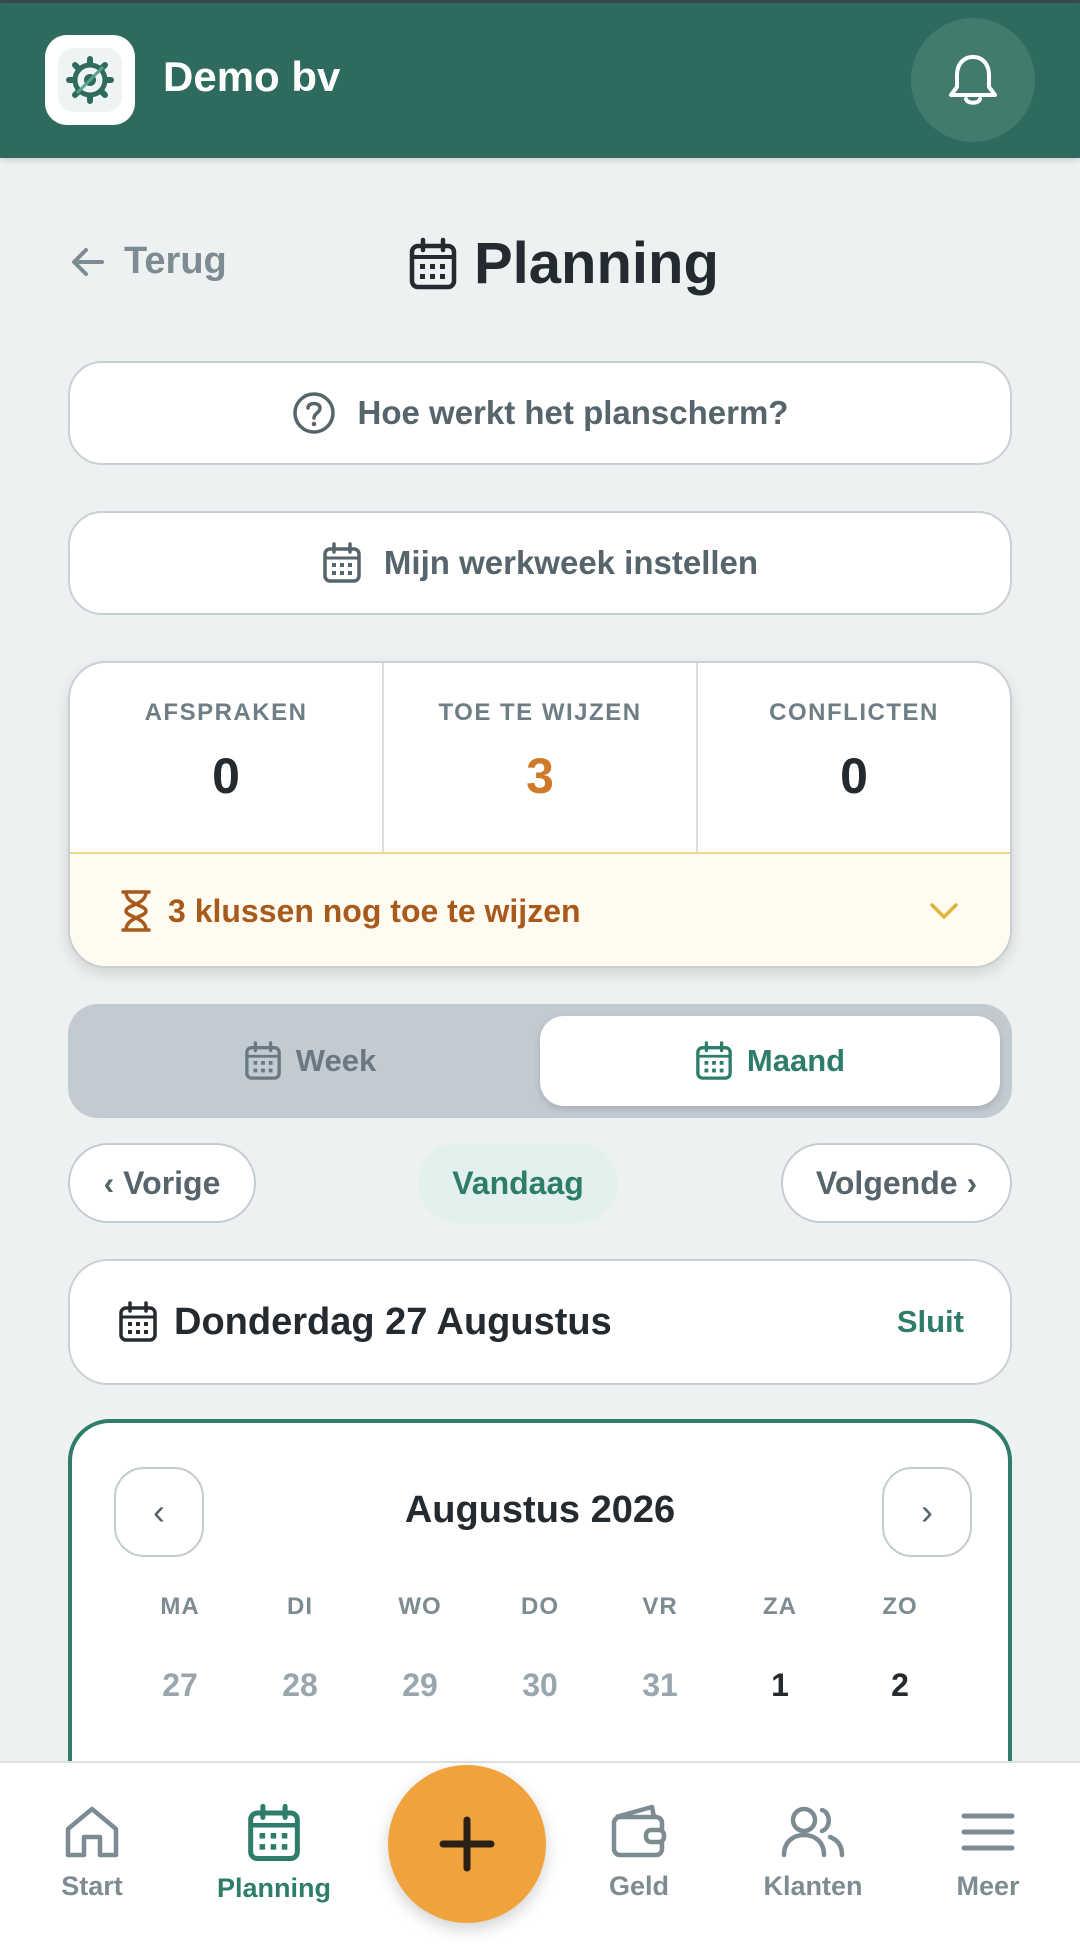 This screenshot has width=1080, height=1951. What do you see at coordinates (780, 1685) in the screenshot?
I see `calendar-day: 1` at bounding box center [780, 1685].